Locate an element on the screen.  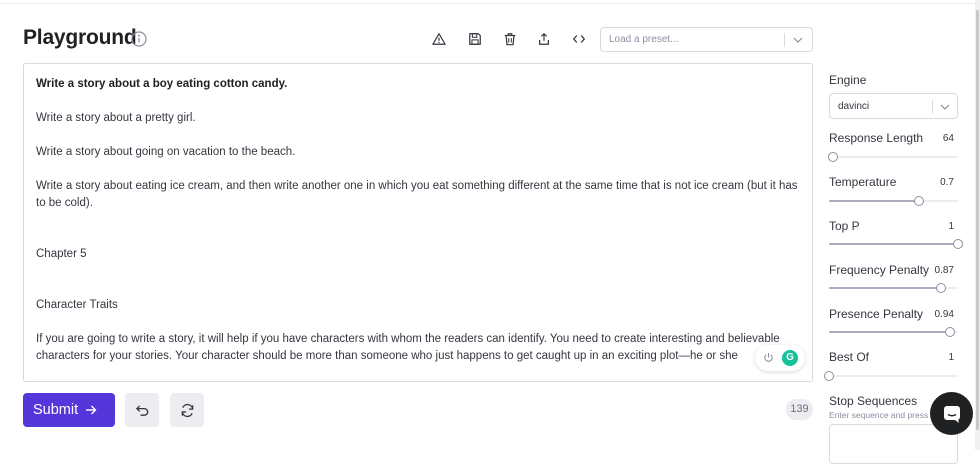
completion-line: Character Traits is located at coordinates (77, 305).